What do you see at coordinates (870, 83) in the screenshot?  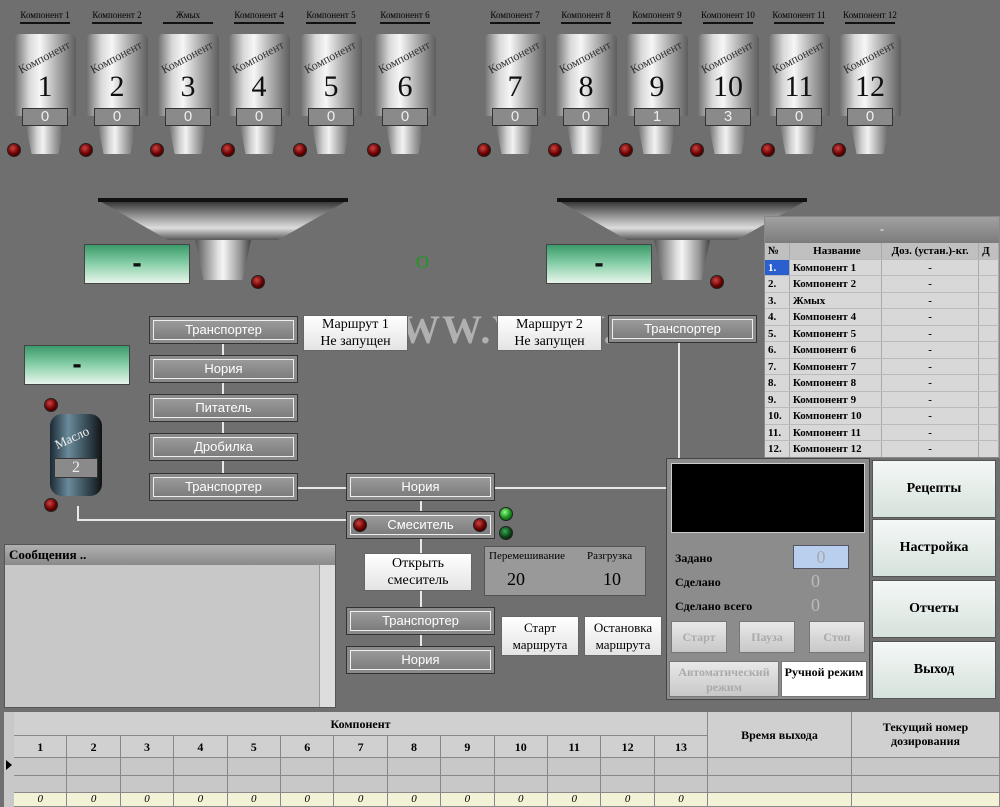 I see `hopper-12: Компонент 12 Компонент 12 0` at bounding box center [870, 83].